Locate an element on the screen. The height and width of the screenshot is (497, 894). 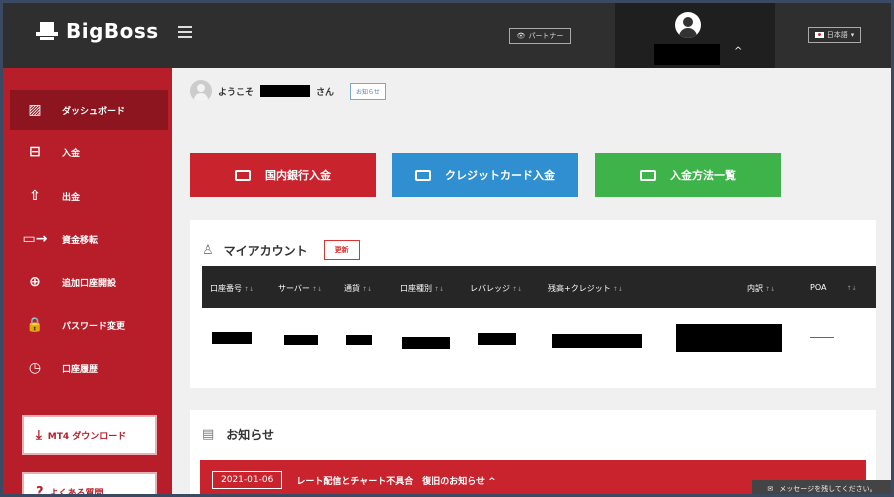
sidebar-item-label: 追加口座開設 is located at coordinates (89, 283).